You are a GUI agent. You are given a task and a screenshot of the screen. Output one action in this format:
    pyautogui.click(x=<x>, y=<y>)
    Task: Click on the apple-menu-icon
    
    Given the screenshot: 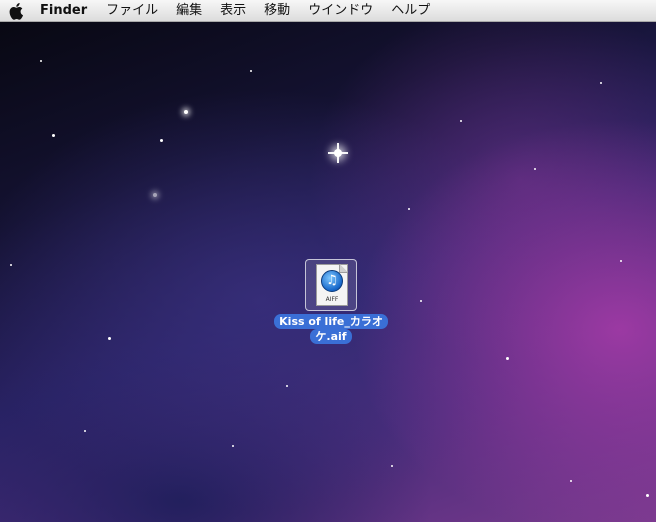 What is the action you would take?
    pyautogui.click(x=17, y=10)
    